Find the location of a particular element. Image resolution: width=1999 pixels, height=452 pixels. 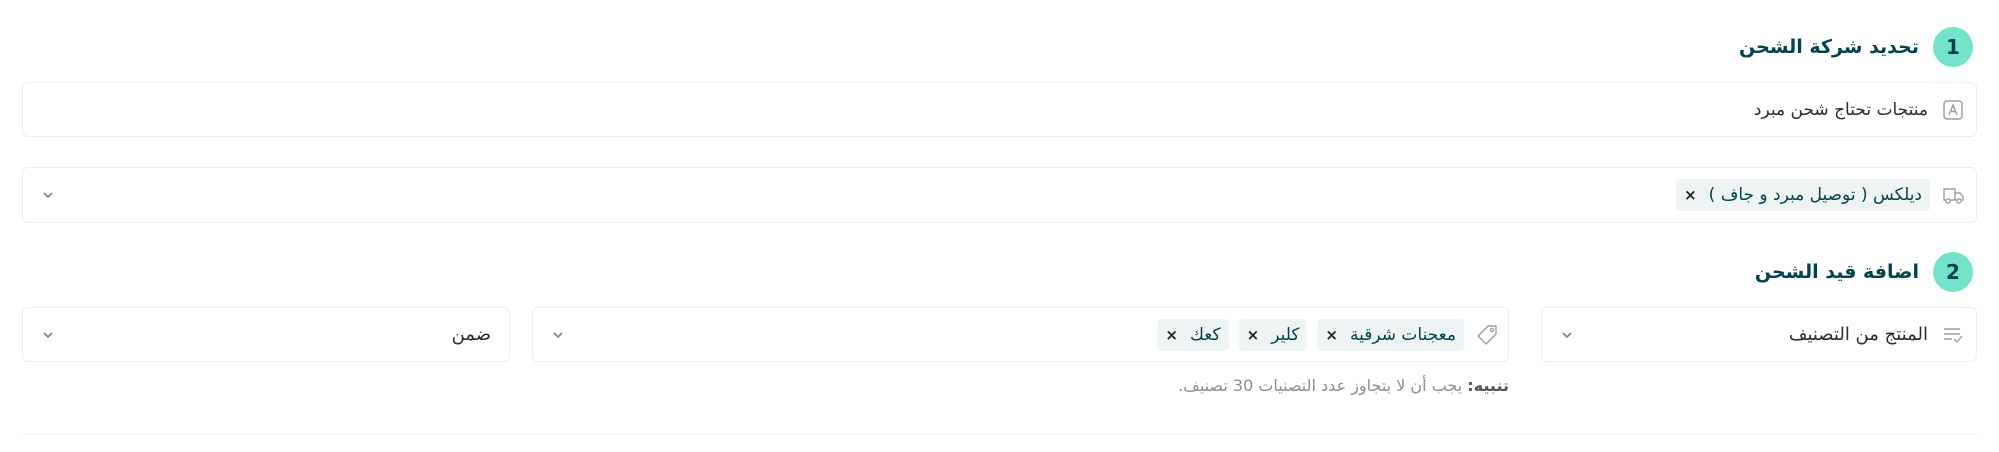

note-text: يجب أن لا يتجاوز عدد التصنيات 30 تصنيف. is located at coordinates (1323, 385).